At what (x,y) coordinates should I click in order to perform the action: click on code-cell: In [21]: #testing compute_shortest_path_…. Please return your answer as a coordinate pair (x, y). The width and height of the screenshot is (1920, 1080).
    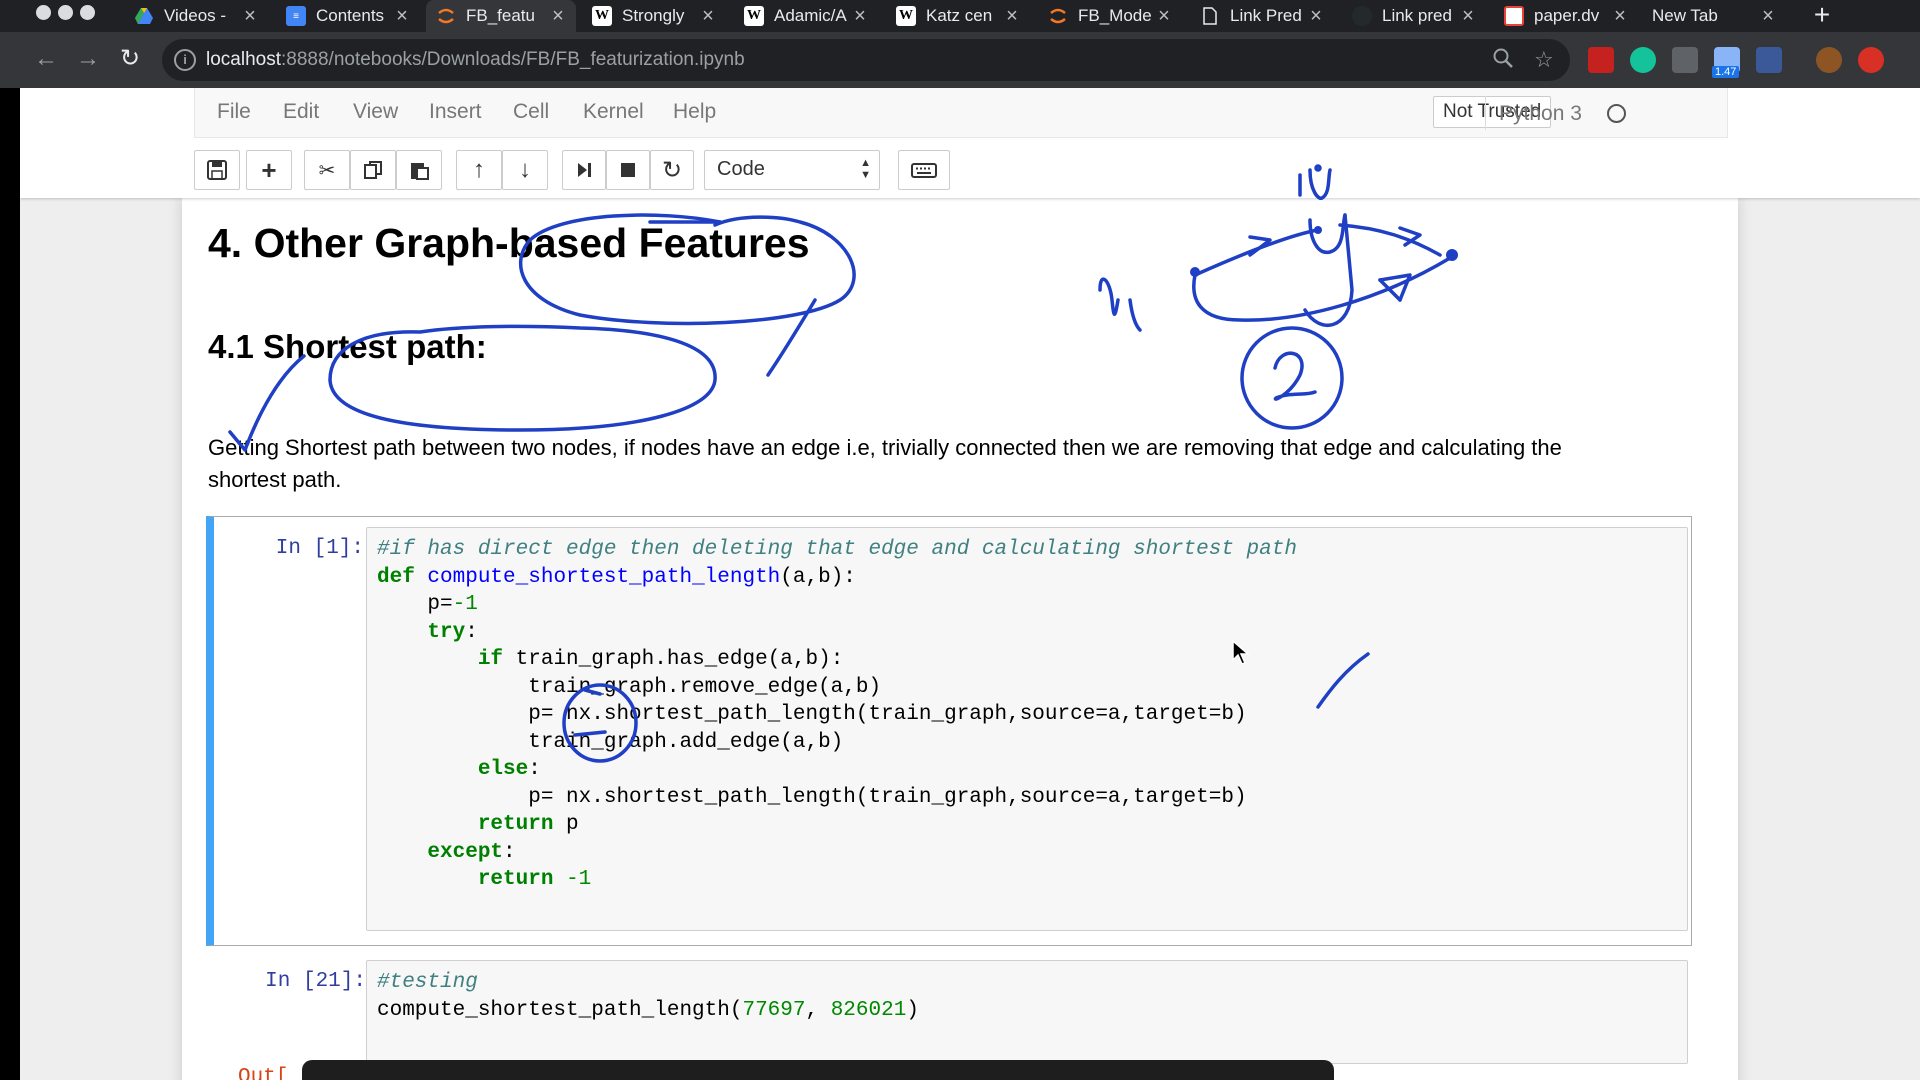
    Looking at the image, I should click on (949, 1010).